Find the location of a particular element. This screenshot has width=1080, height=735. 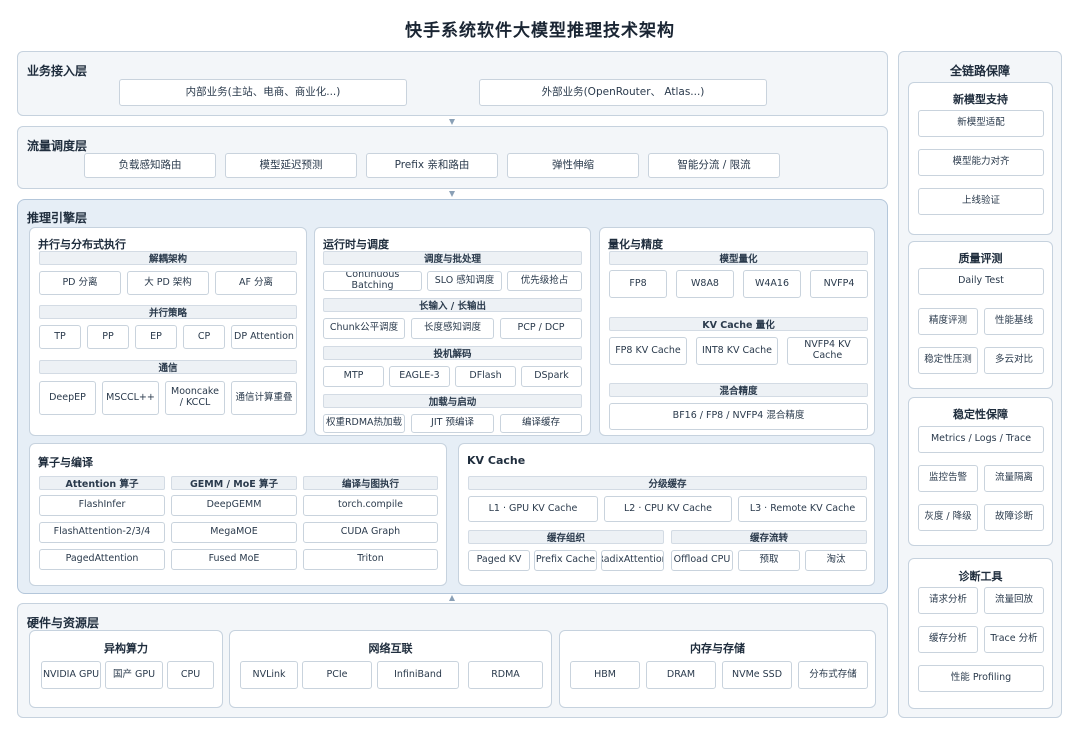

arrow-down-icon is located at coordinates (452, 122).